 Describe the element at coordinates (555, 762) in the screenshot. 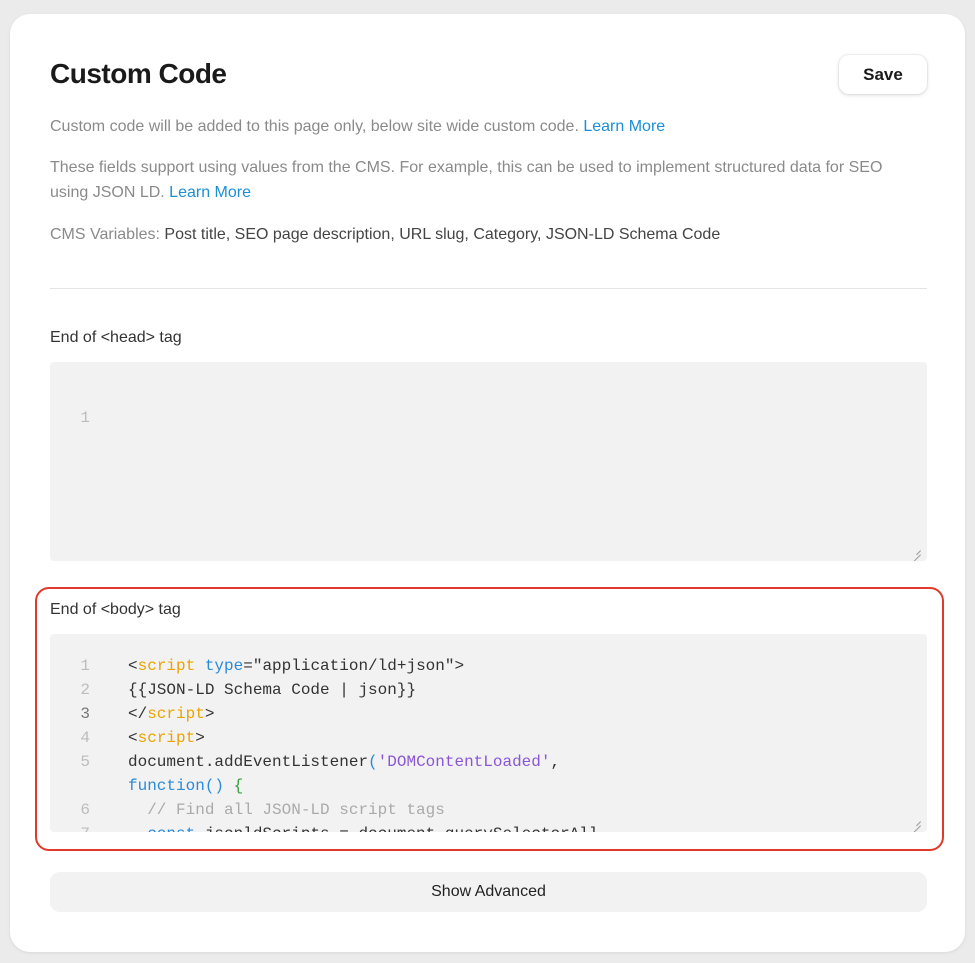

I see `code-token: ,` at that location.